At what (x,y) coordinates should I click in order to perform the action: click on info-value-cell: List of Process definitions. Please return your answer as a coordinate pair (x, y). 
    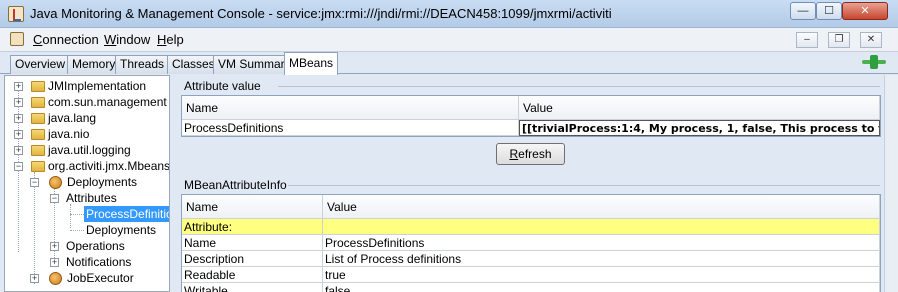
    Looking at the image, I should click on (601, 259).